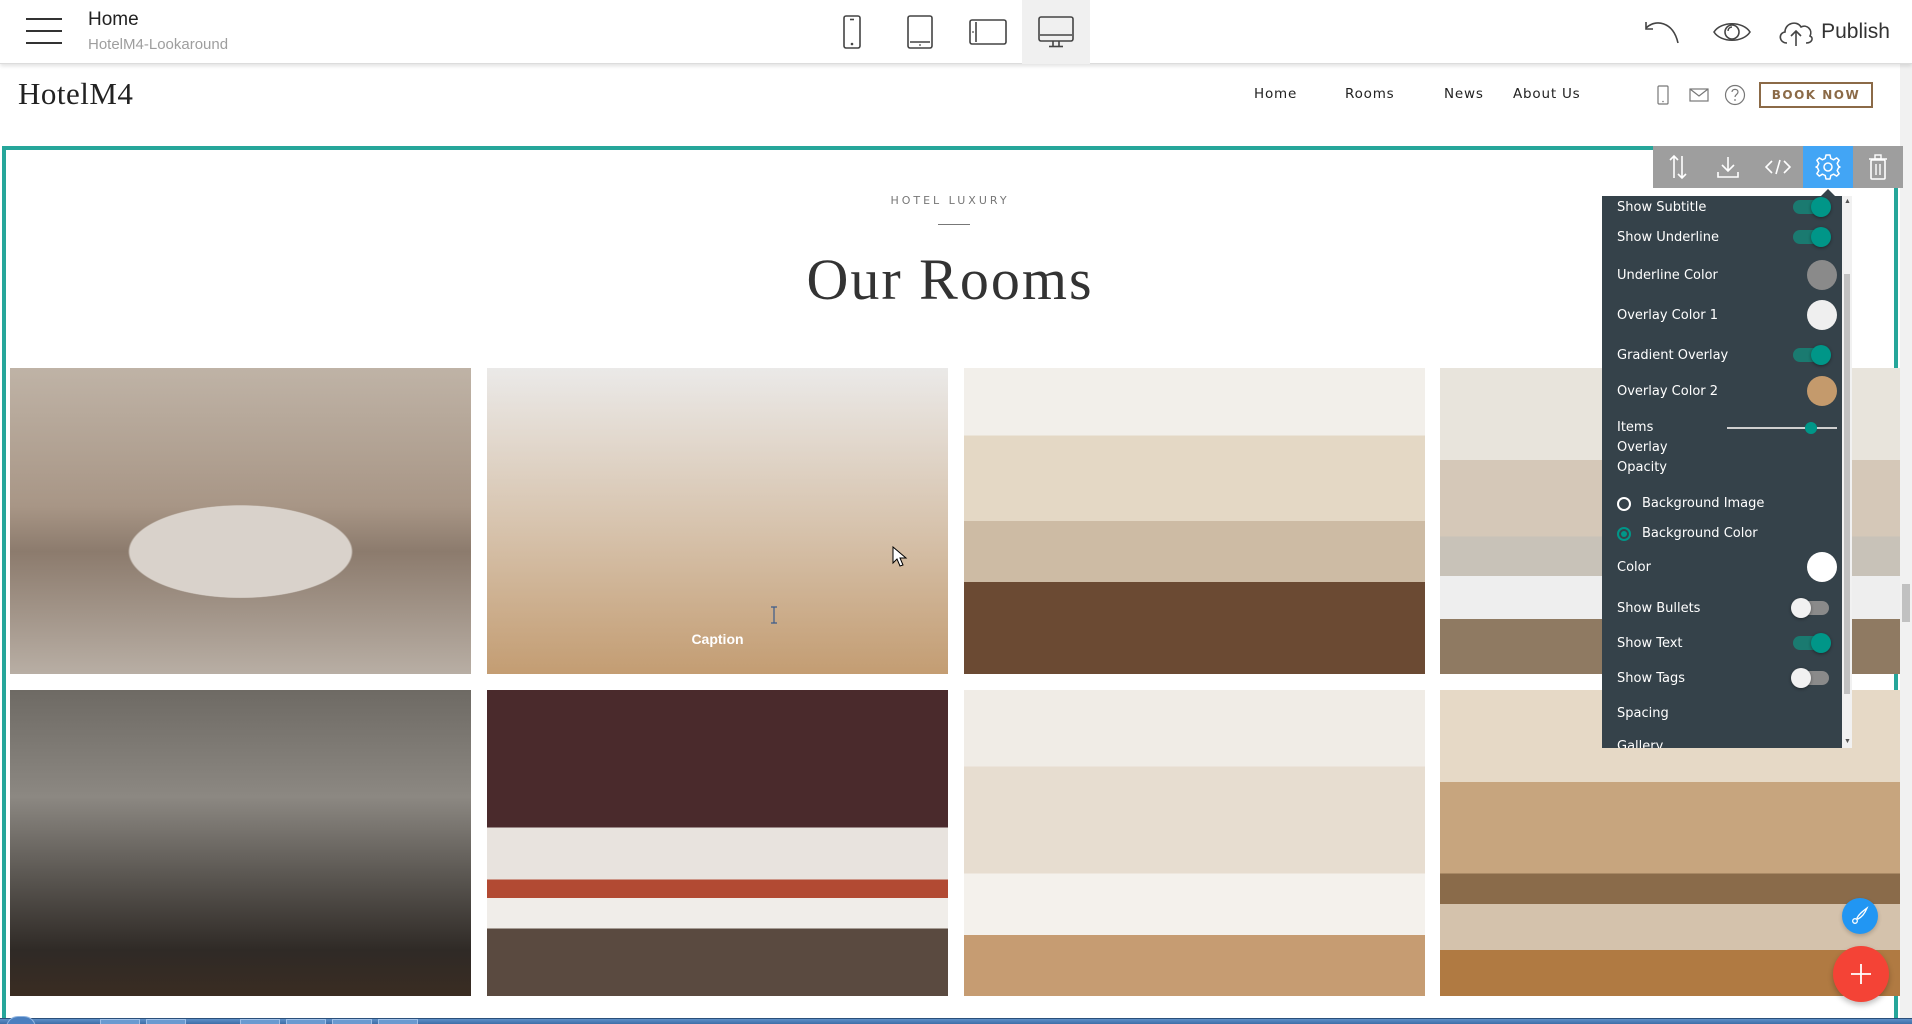  What do you see at coordinates (1673, 355) in the screenshot?
I see `setting-label: Gradient Overlay` at bounding box center [1673, 355].